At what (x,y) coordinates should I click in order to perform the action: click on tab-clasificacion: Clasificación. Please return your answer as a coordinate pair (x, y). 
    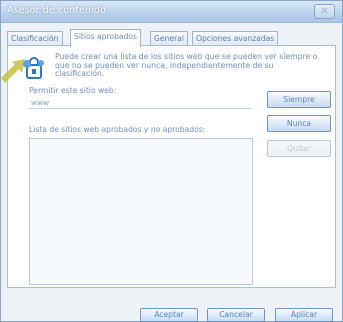
    Looking at the image, I should click on (35, 38).